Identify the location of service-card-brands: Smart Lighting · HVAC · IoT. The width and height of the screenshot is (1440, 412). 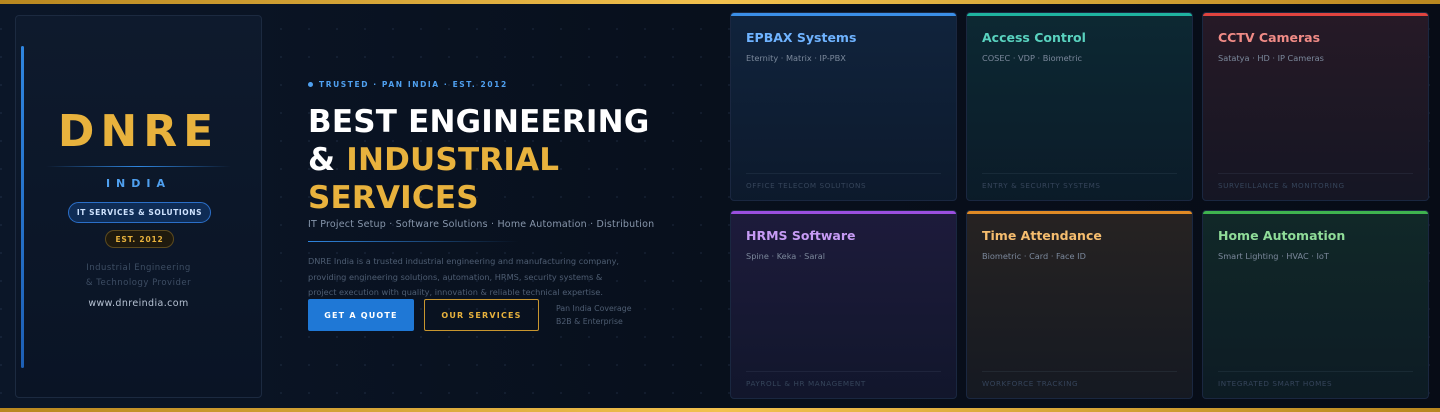
(1273, 256).